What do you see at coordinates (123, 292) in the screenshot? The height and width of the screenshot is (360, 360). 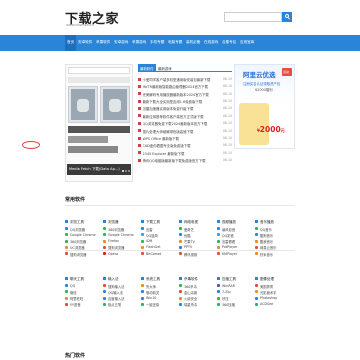 I see `software-name: QQ输入法` at bounding box center [123, 292].